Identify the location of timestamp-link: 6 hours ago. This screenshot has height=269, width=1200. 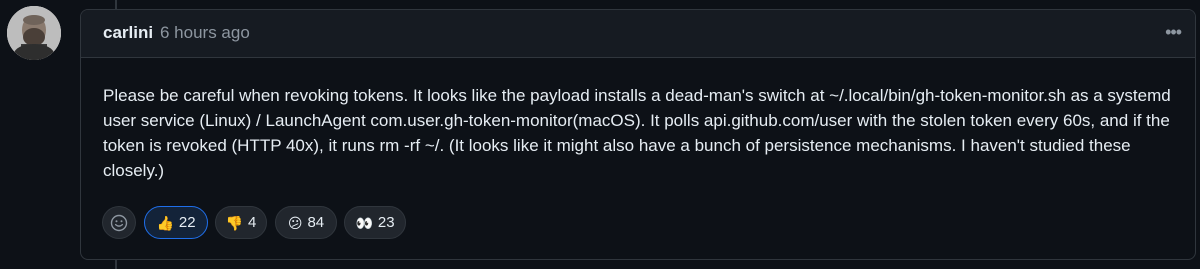
(205, 33).